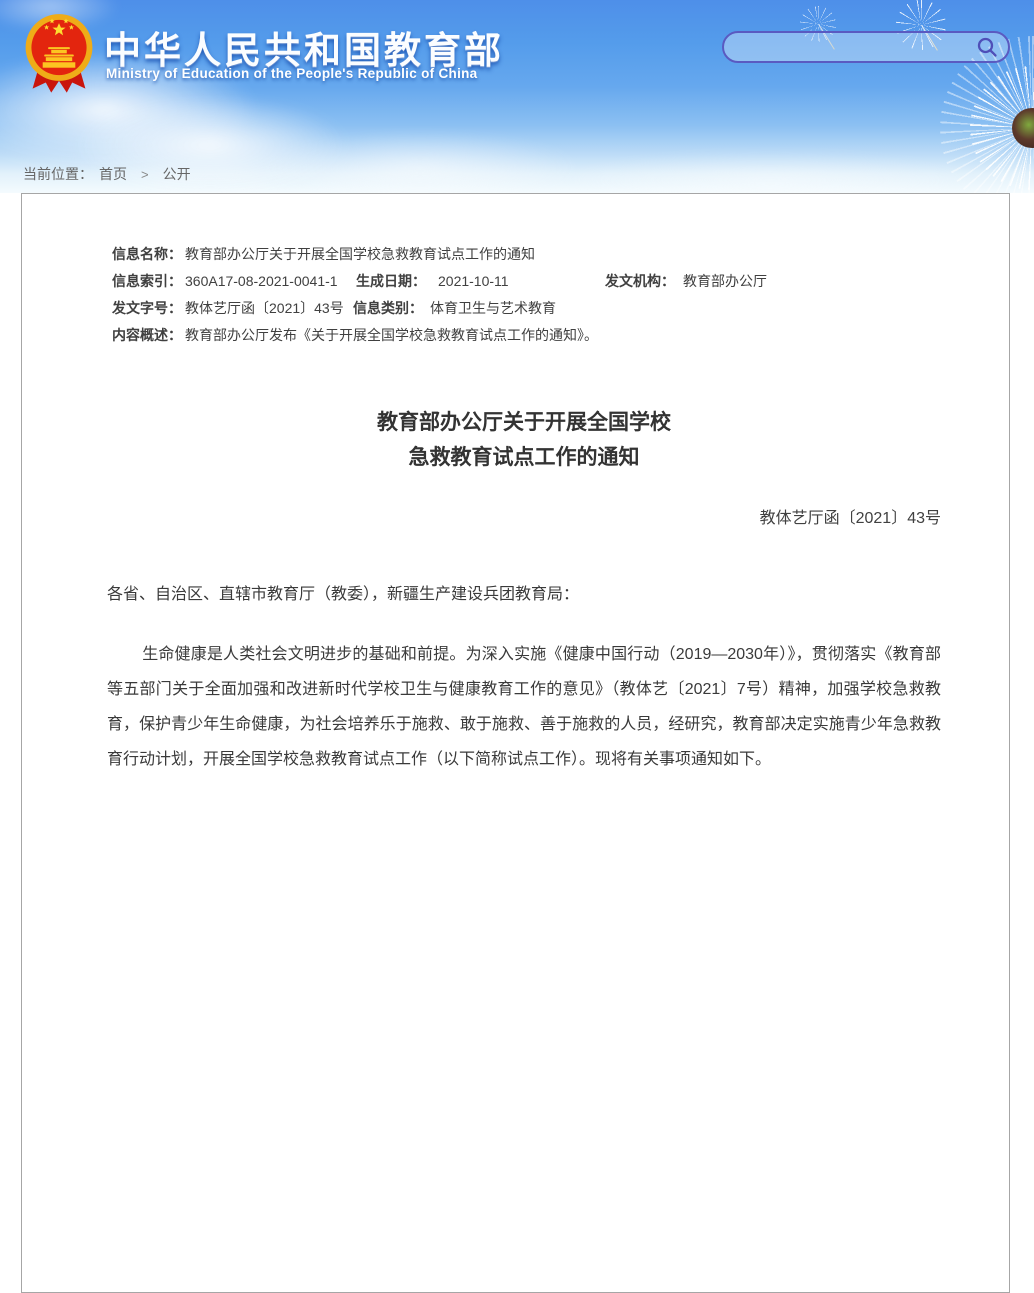  Describe the element at coordinates (524, 457) in the screenshot. I see `document-title-line2: 急救教育试点工作的通知` at that location.